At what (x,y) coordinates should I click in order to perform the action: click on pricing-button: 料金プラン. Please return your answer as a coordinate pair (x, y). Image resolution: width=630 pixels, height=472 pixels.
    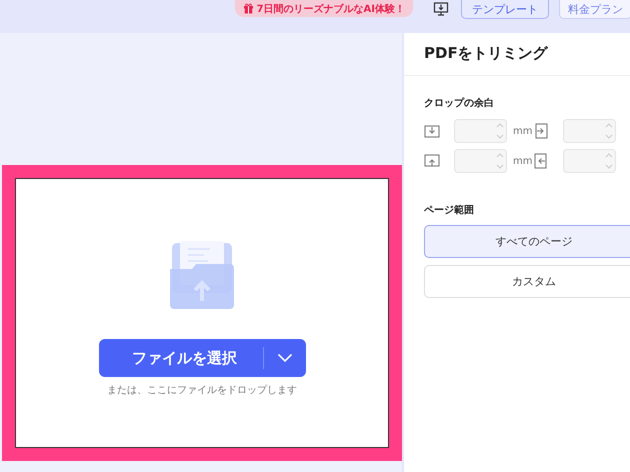
    Looking at the image, I should click on (594, 9).